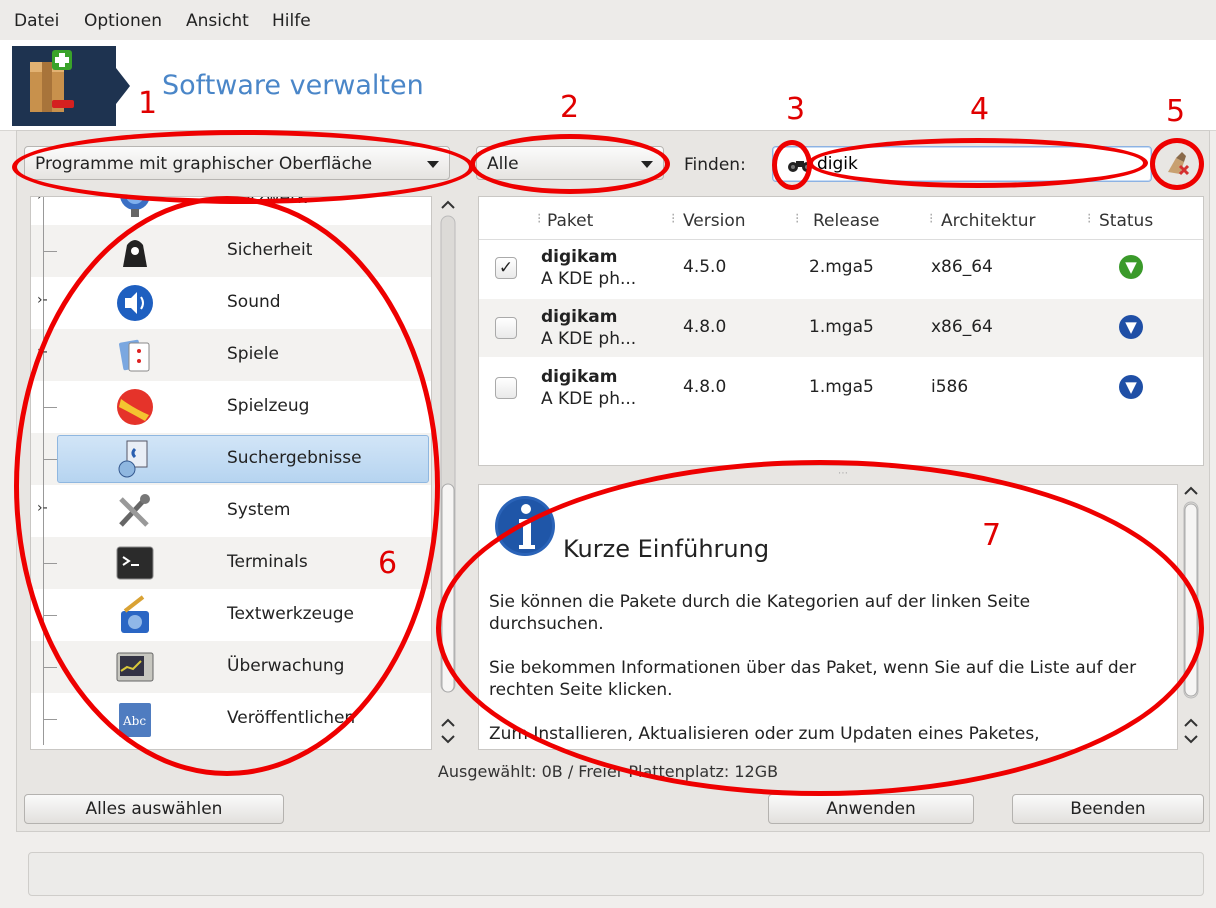 Image resolution: width=1216 pixels, height=908 pixels. What do you see at coordinates (796, 109) in the screenshot?
I see `annotation-number-3: 3` at bounding box center [796, 109].